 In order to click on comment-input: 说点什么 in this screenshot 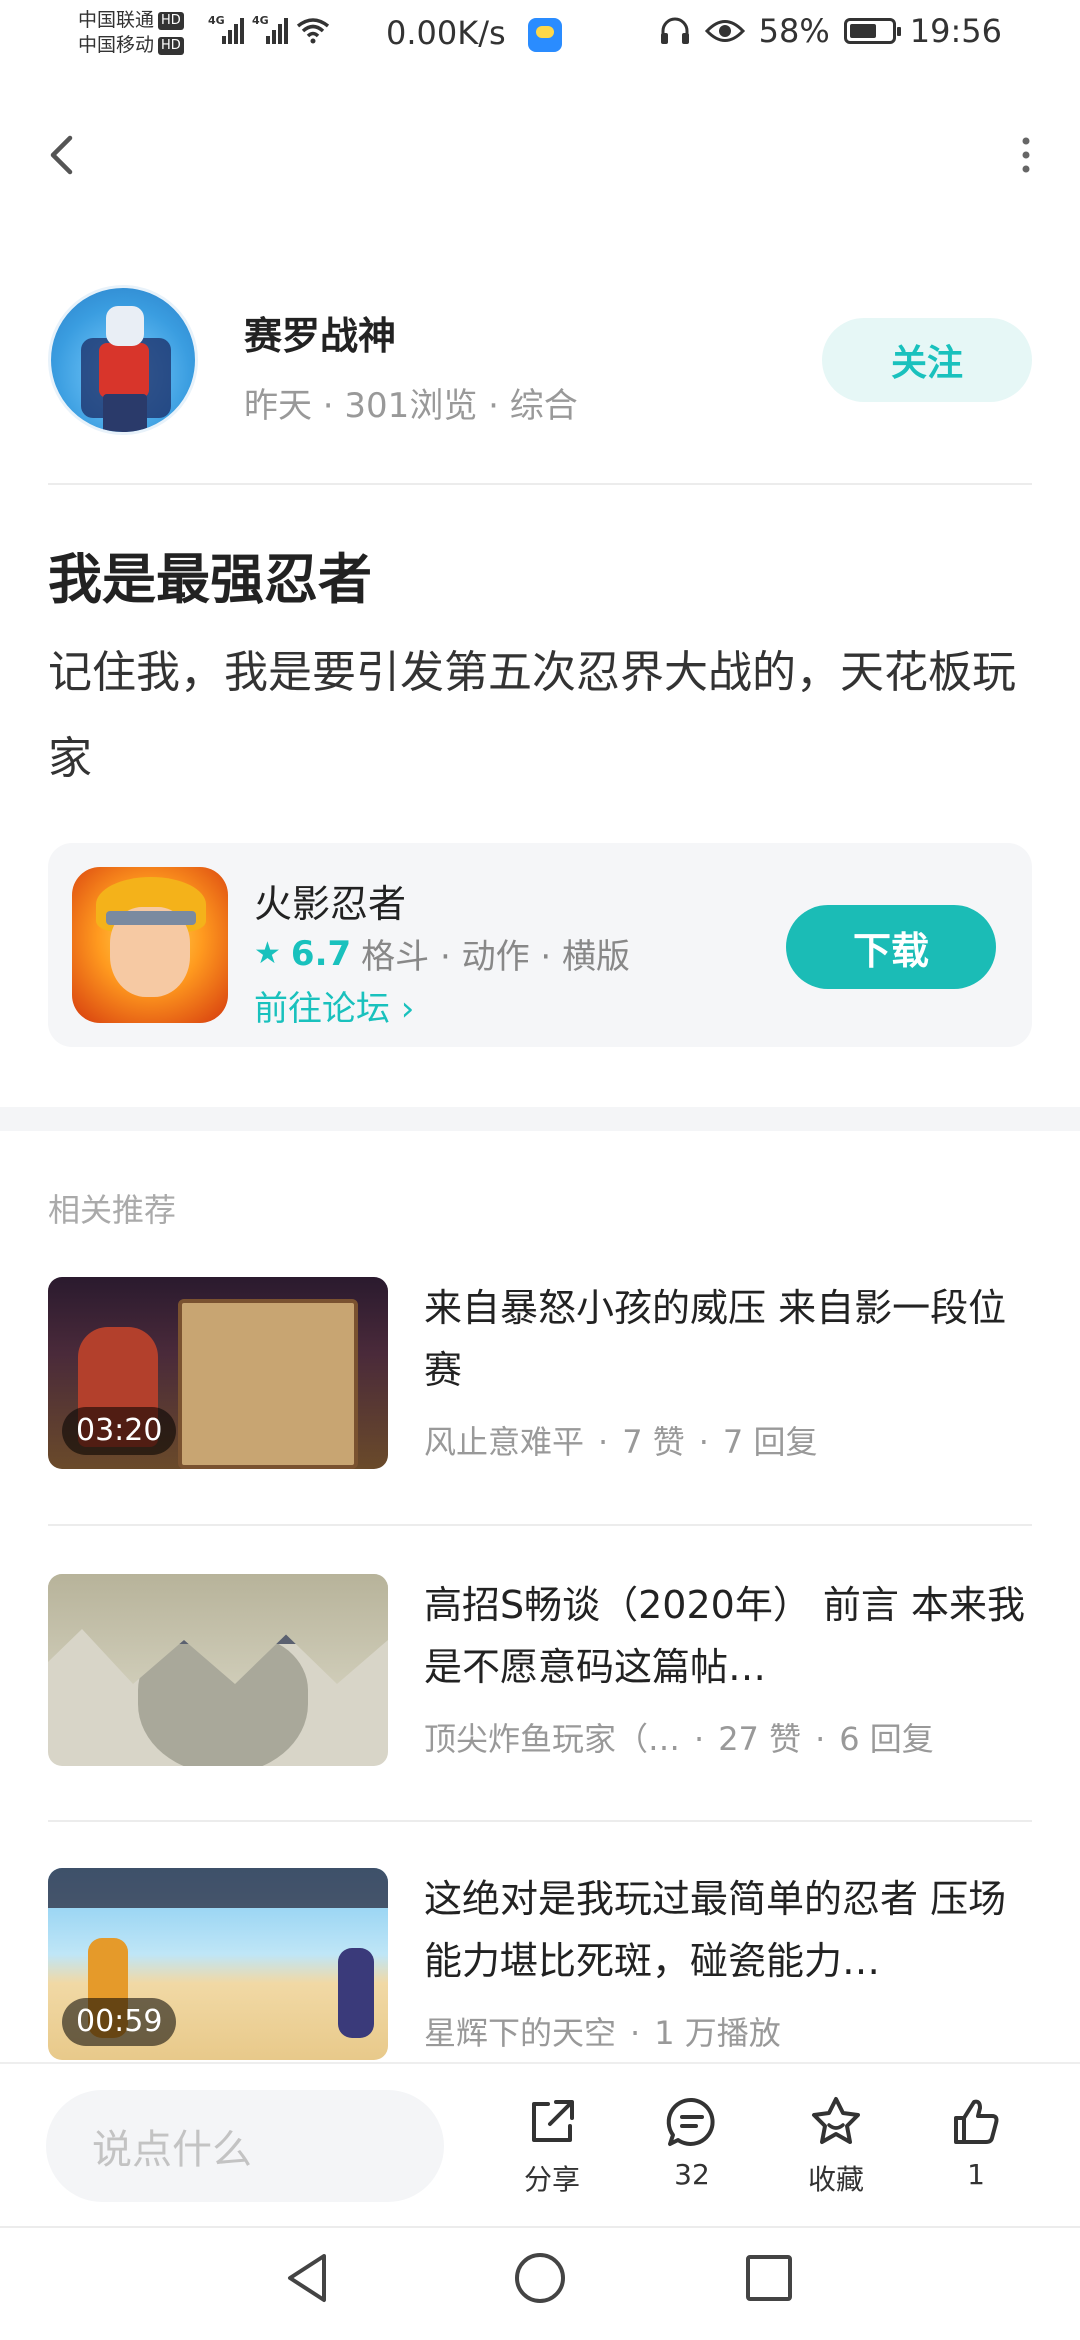, I will do `click(245, 2146)`.